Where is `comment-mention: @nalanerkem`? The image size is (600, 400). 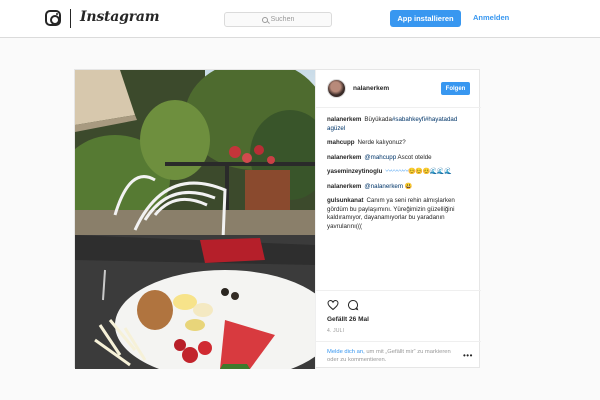 comment-mention: @nalanerkem is located at coordinates (383, 186).